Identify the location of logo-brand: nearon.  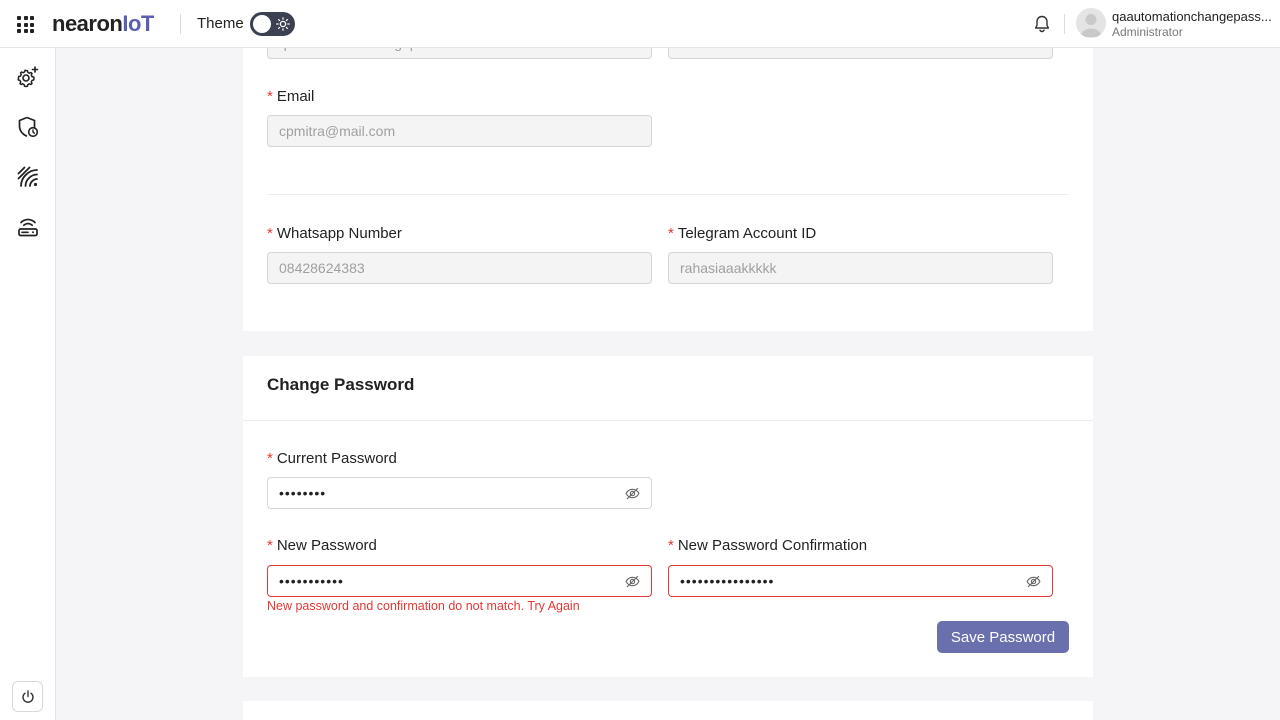
(87, 23).